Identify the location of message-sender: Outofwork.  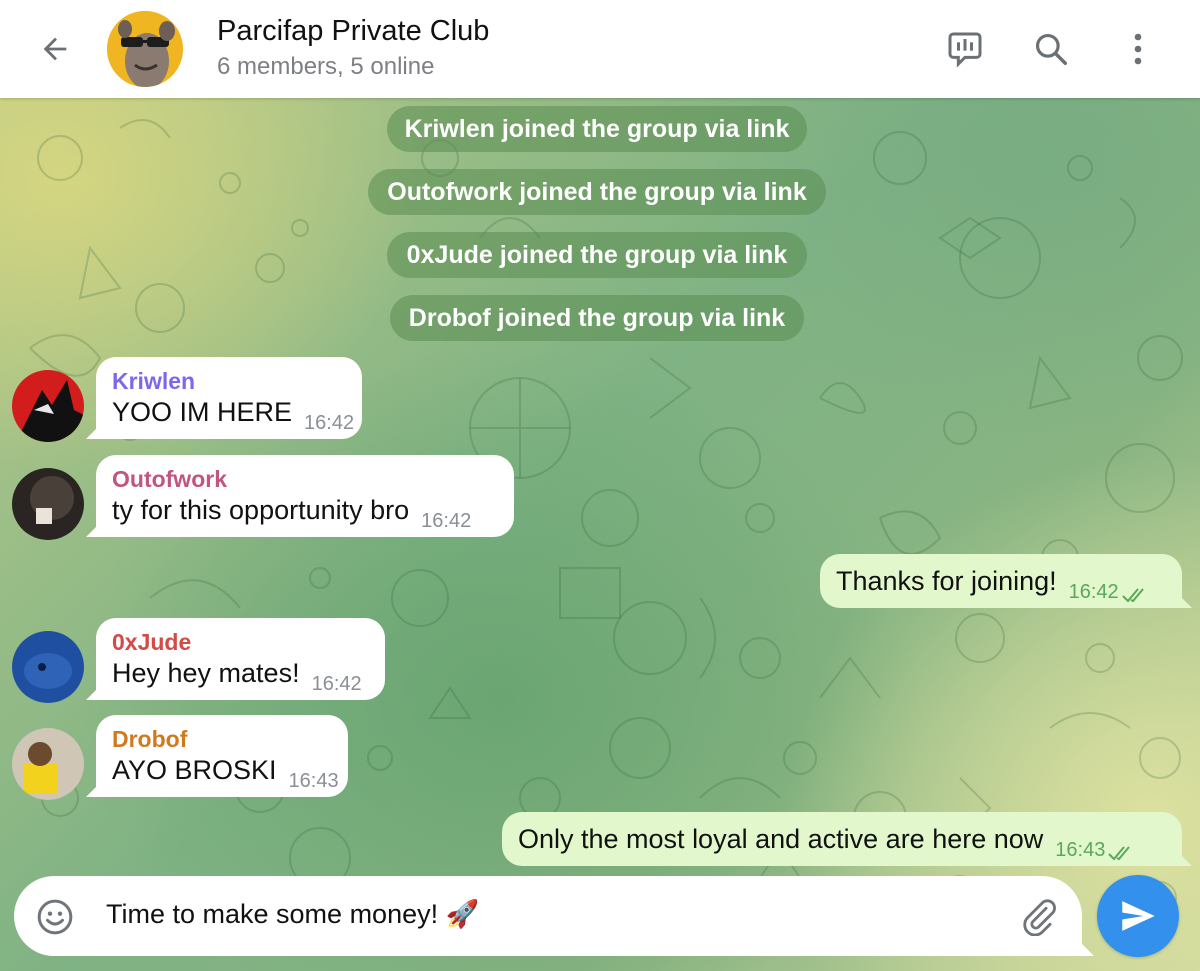
(306, 479).